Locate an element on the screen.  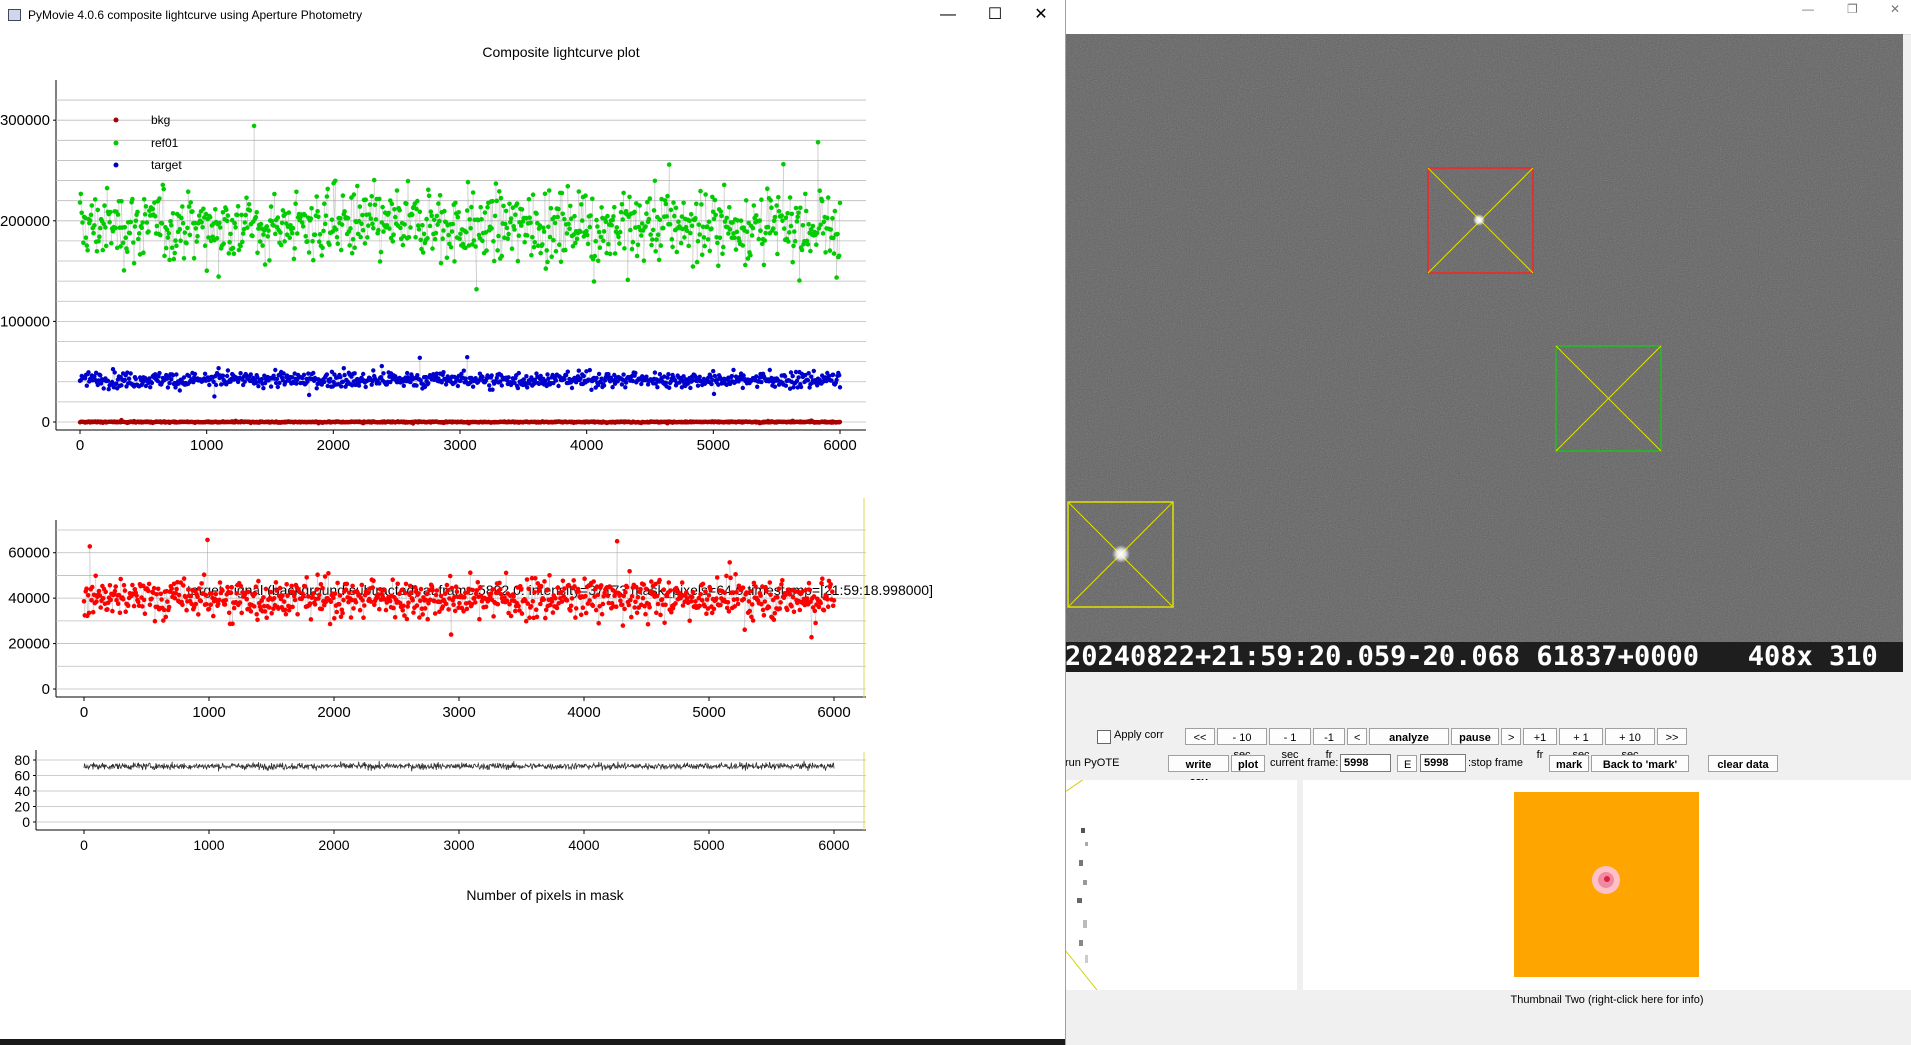
plot3-xtick-4: 4000 is located at coordinates (583, 845).